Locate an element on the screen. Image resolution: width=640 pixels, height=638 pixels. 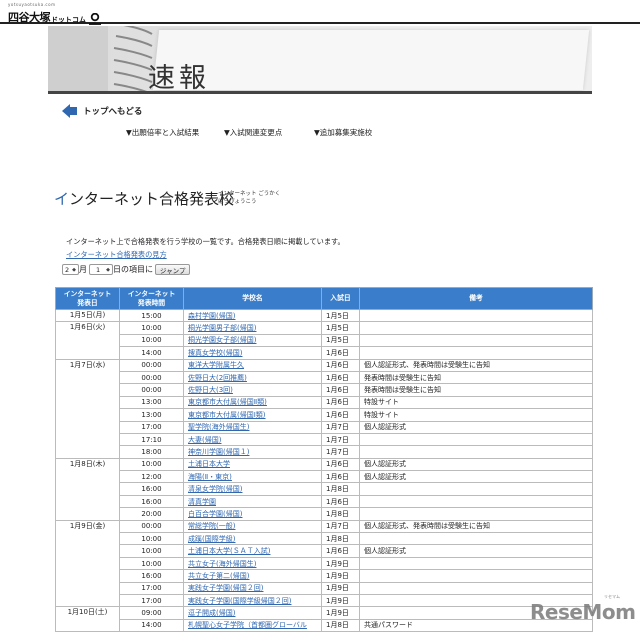
cell-school-link: 東洋大学附属牛久 is located at coordinates (252, 365).